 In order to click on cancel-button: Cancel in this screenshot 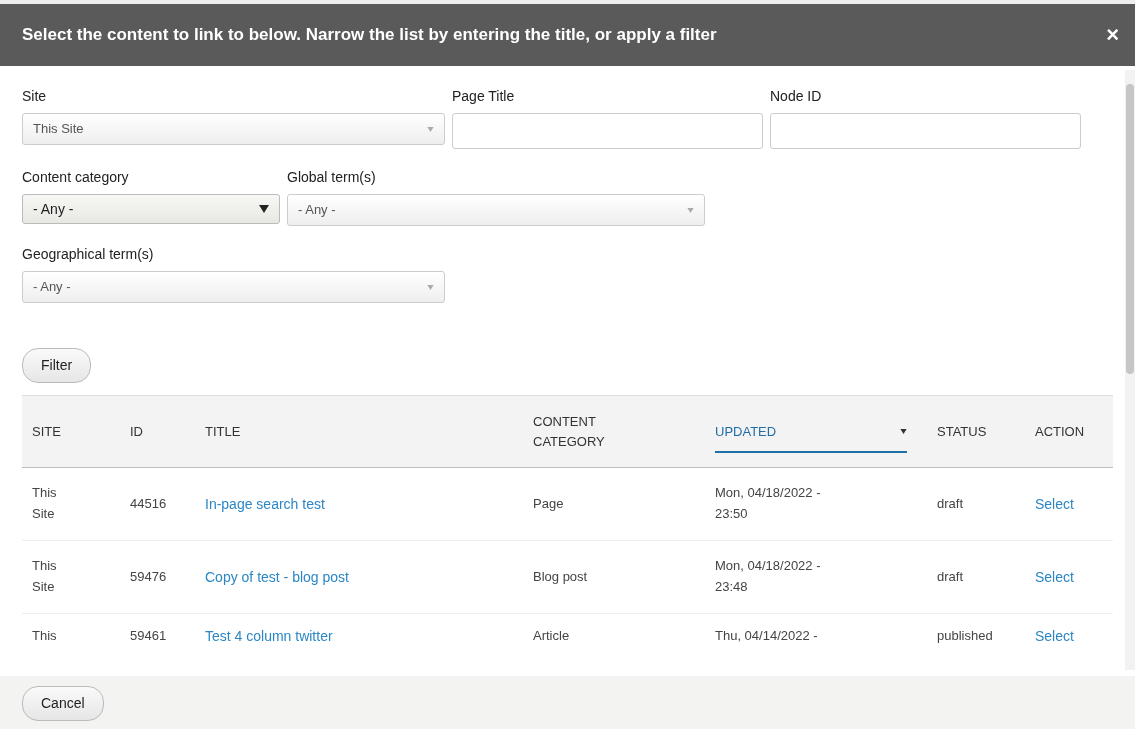, I will do `click(63, 703)`.